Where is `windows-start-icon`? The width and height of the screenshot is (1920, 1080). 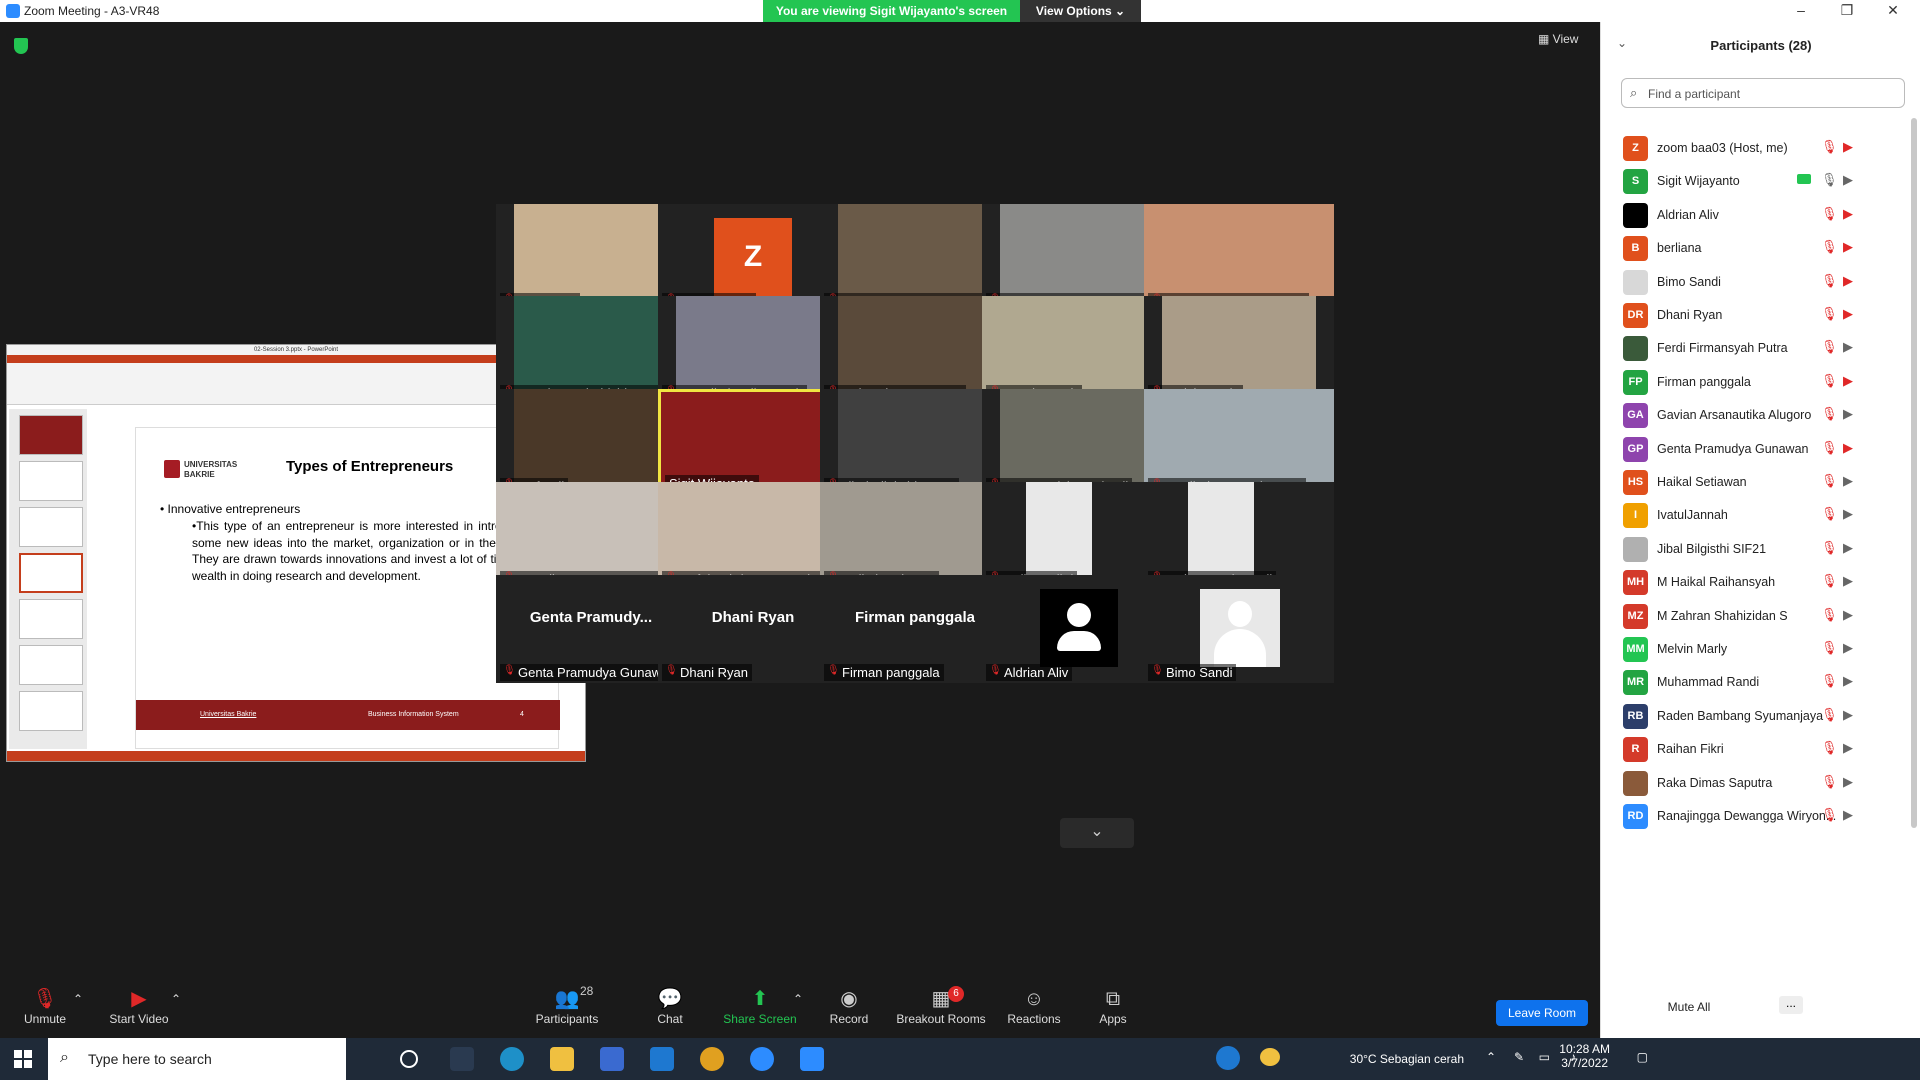 windows-start-icon is located at coordinates (23, 1059).